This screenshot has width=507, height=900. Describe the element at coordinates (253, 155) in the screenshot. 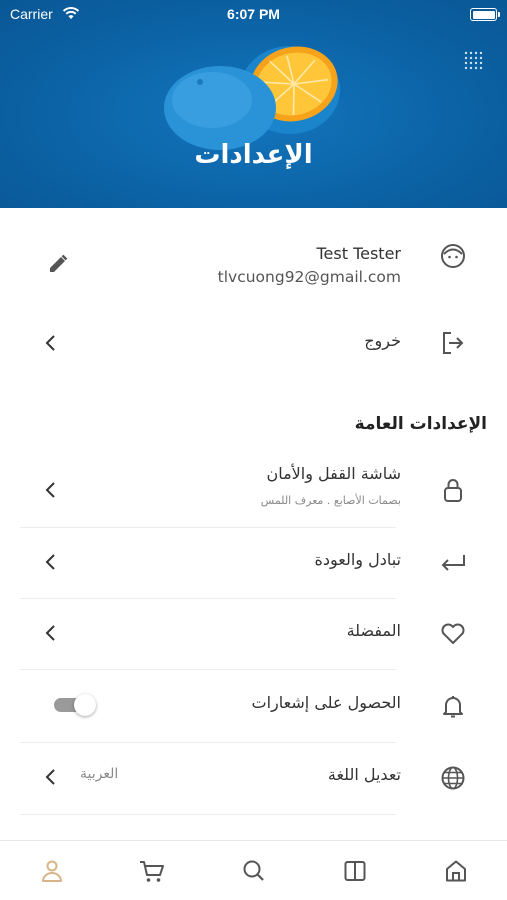

I see `page-title: الإعدادات` at that location.